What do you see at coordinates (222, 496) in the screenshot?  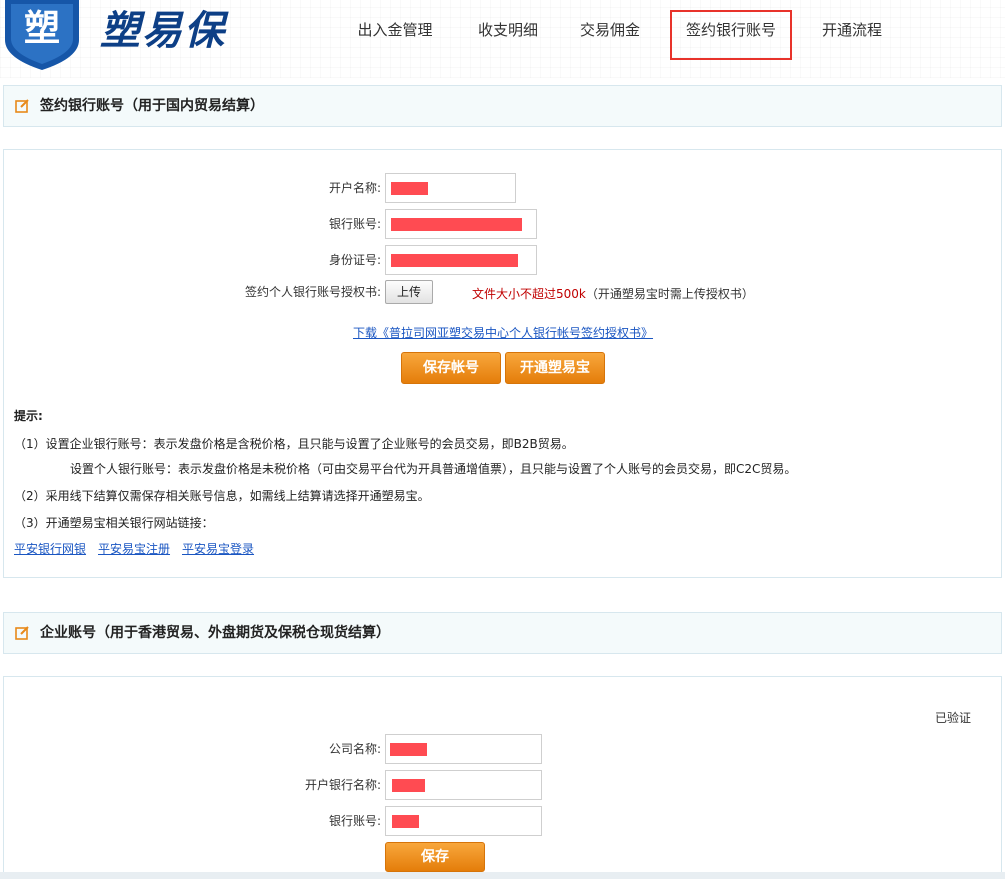 I see `tip-line-3: （2）采用线下结算仅需保存相关账号信息，如需线上结算请选择开通塑易宝。` at bounding box center [222, 496].